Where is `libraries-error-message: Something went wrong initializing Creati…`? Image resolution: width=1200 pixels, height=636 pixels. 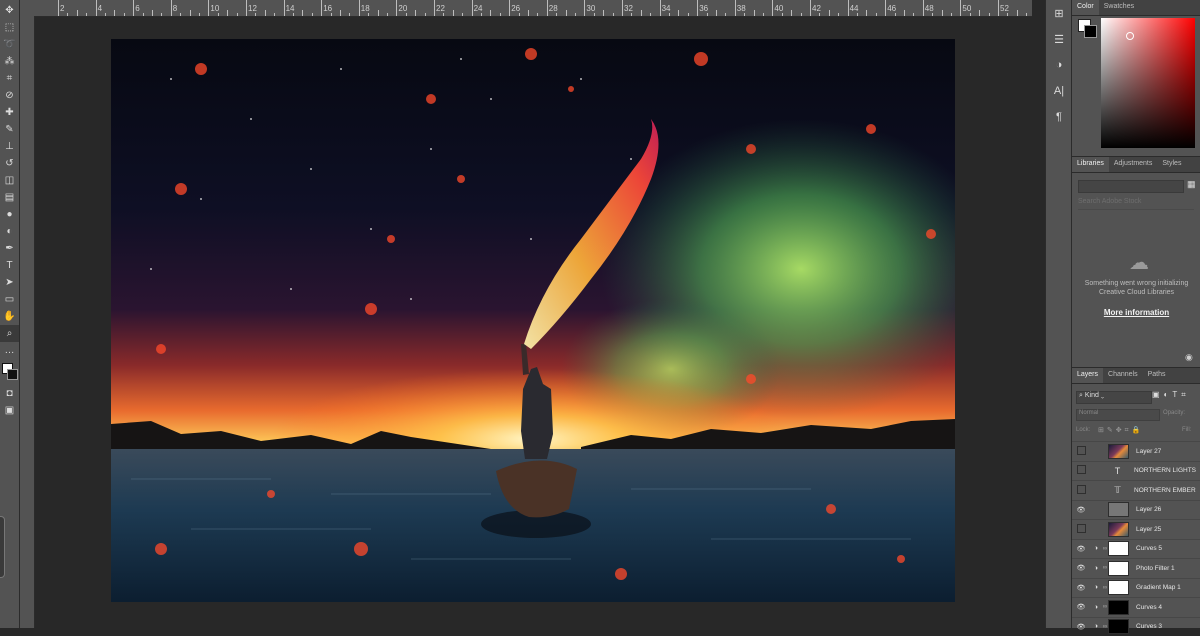 libraries-error-message: Something went wrong initializing Creati… is located at coordinates (1136, 288).